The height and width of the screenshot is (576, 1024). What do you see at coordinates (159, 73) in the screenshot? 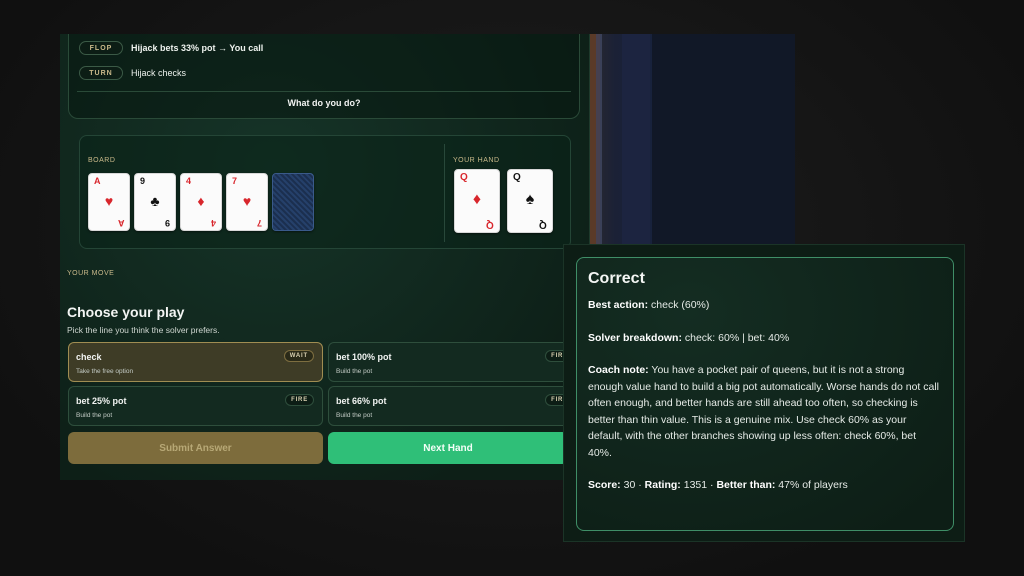
I see `history-text-turn: Hijack checks` at bounding box center [159, 73].